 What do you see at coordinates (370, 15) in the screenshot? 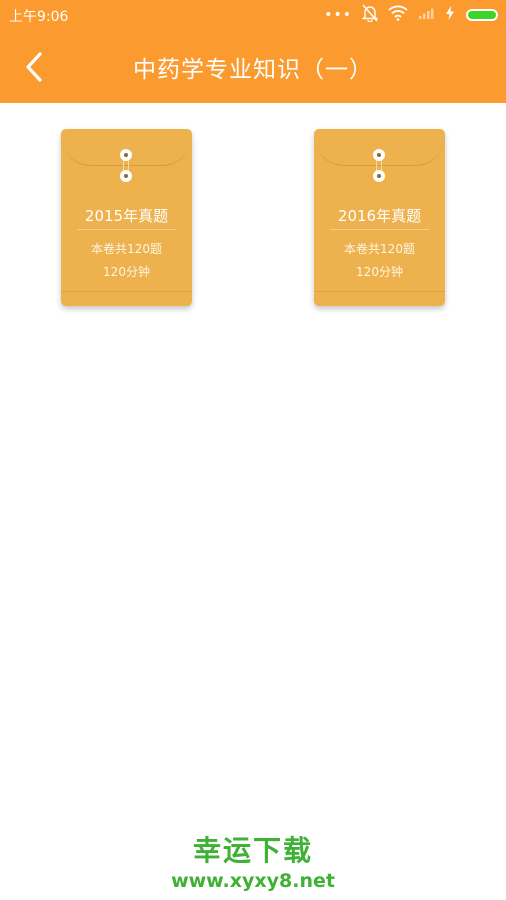
I see `mute-bell-icon` at bounding box center [370, 15].